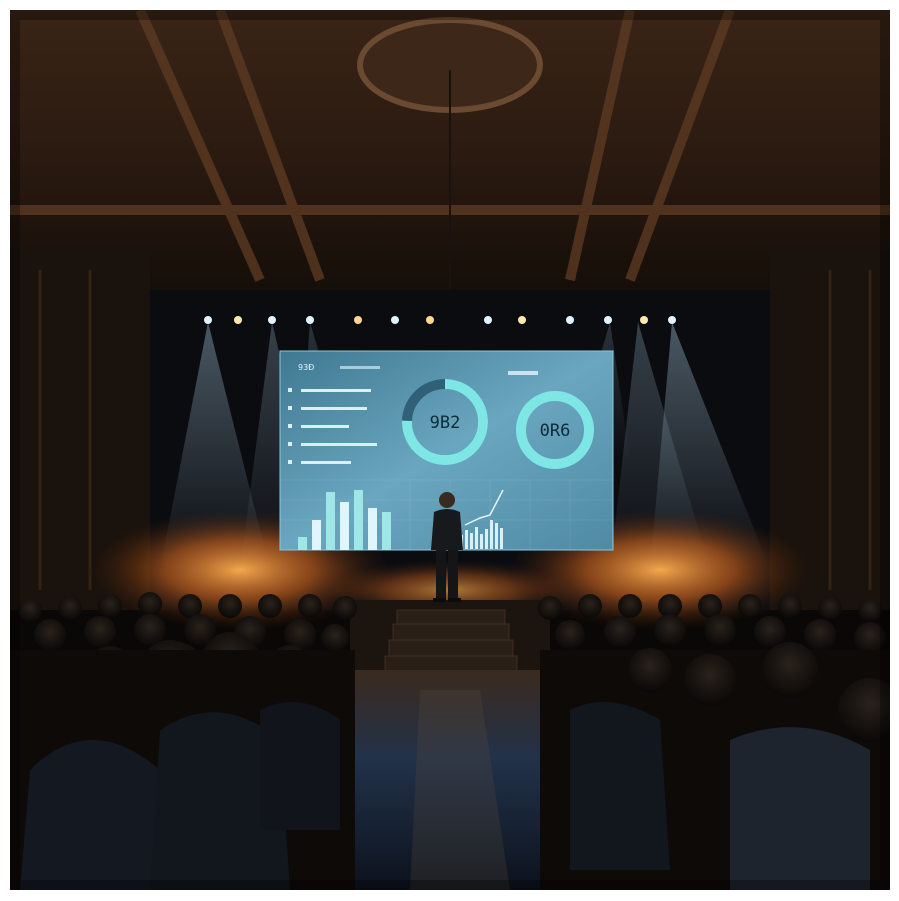 The height and width of the screenshot is (901, 899). I want to click on donut-right-label: 0R6, so click(555, 431).